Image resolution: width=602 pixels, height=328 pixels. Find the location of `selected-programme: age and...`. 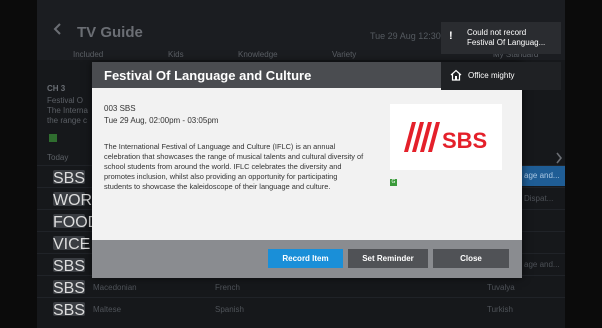

selected-programme: age and... is located at coordinates (542, 176).